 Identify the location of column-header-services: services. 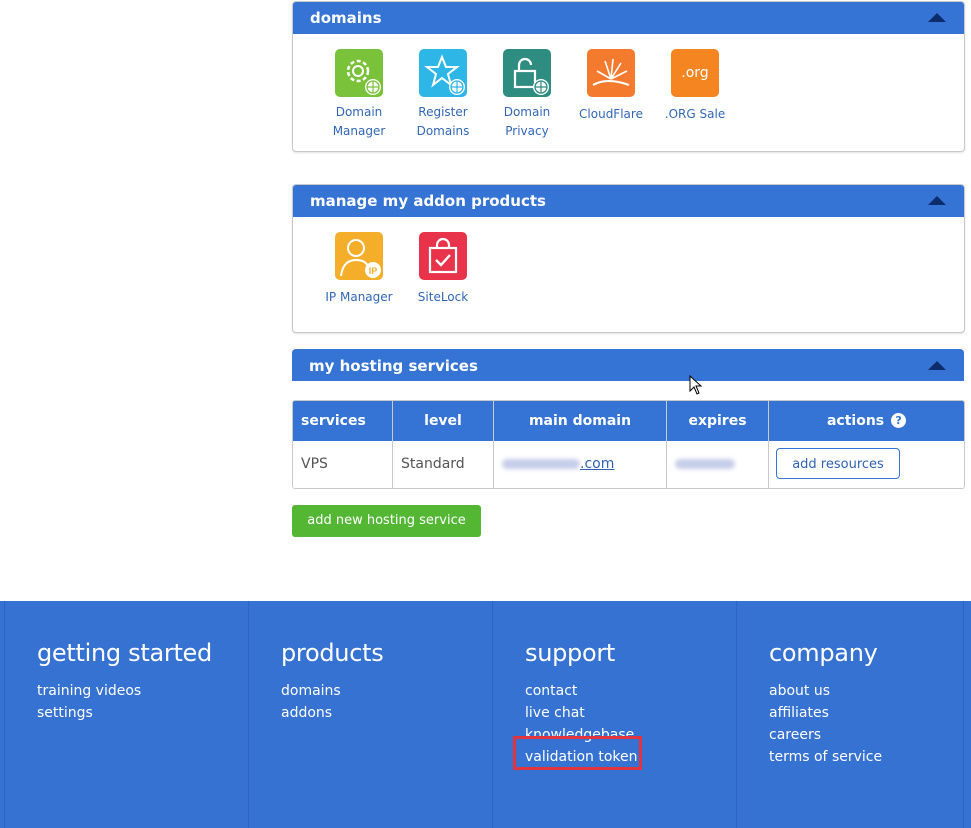
(343, 421).